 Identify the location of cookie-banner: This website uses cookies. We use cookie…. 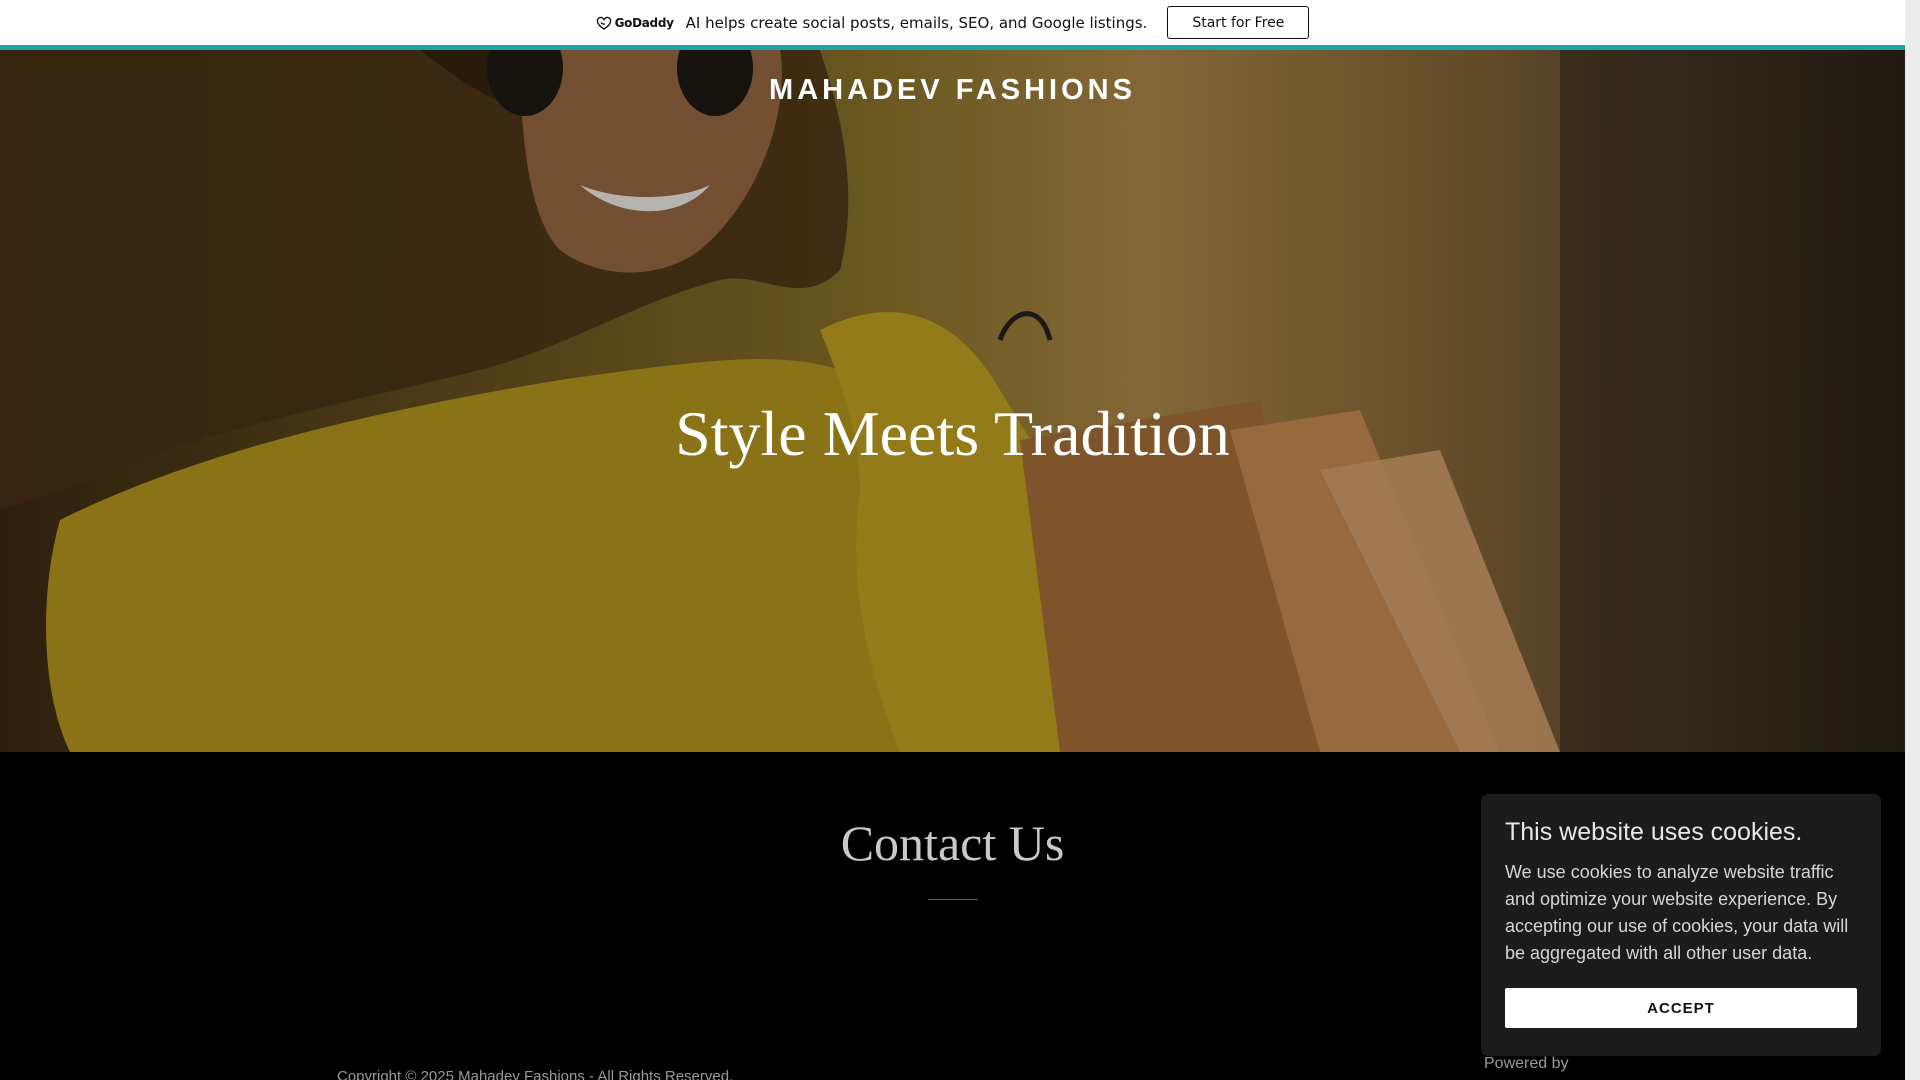
(1681, 925).